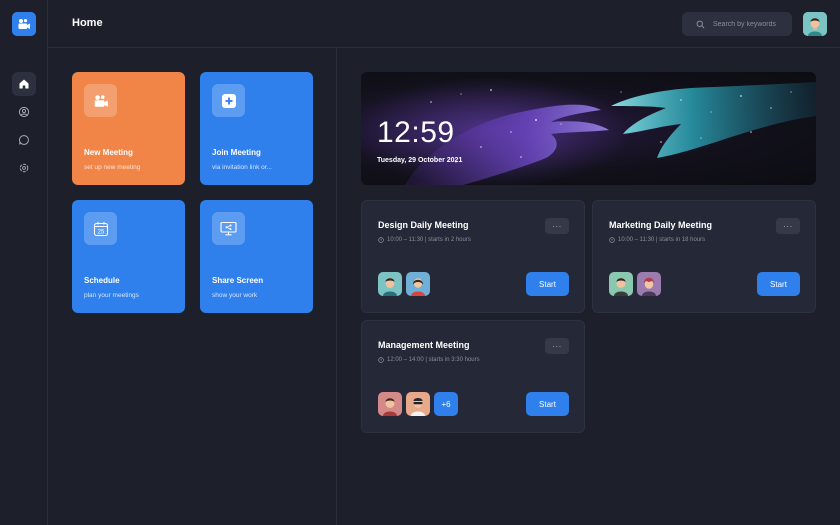 Image resolution: width=840 pixels, height=525 pixels. Describe the element at coordinates (416, 132) in the screenshot. I see `clock-time: 12:59` at that location.